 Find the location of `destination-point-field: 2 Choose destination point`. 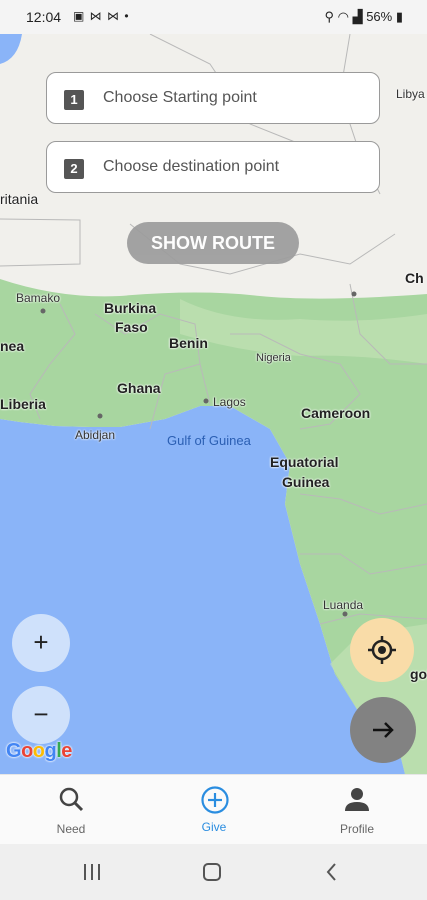

destination-point-field: 2 Choose destination point is located at coordinates (213, 167).